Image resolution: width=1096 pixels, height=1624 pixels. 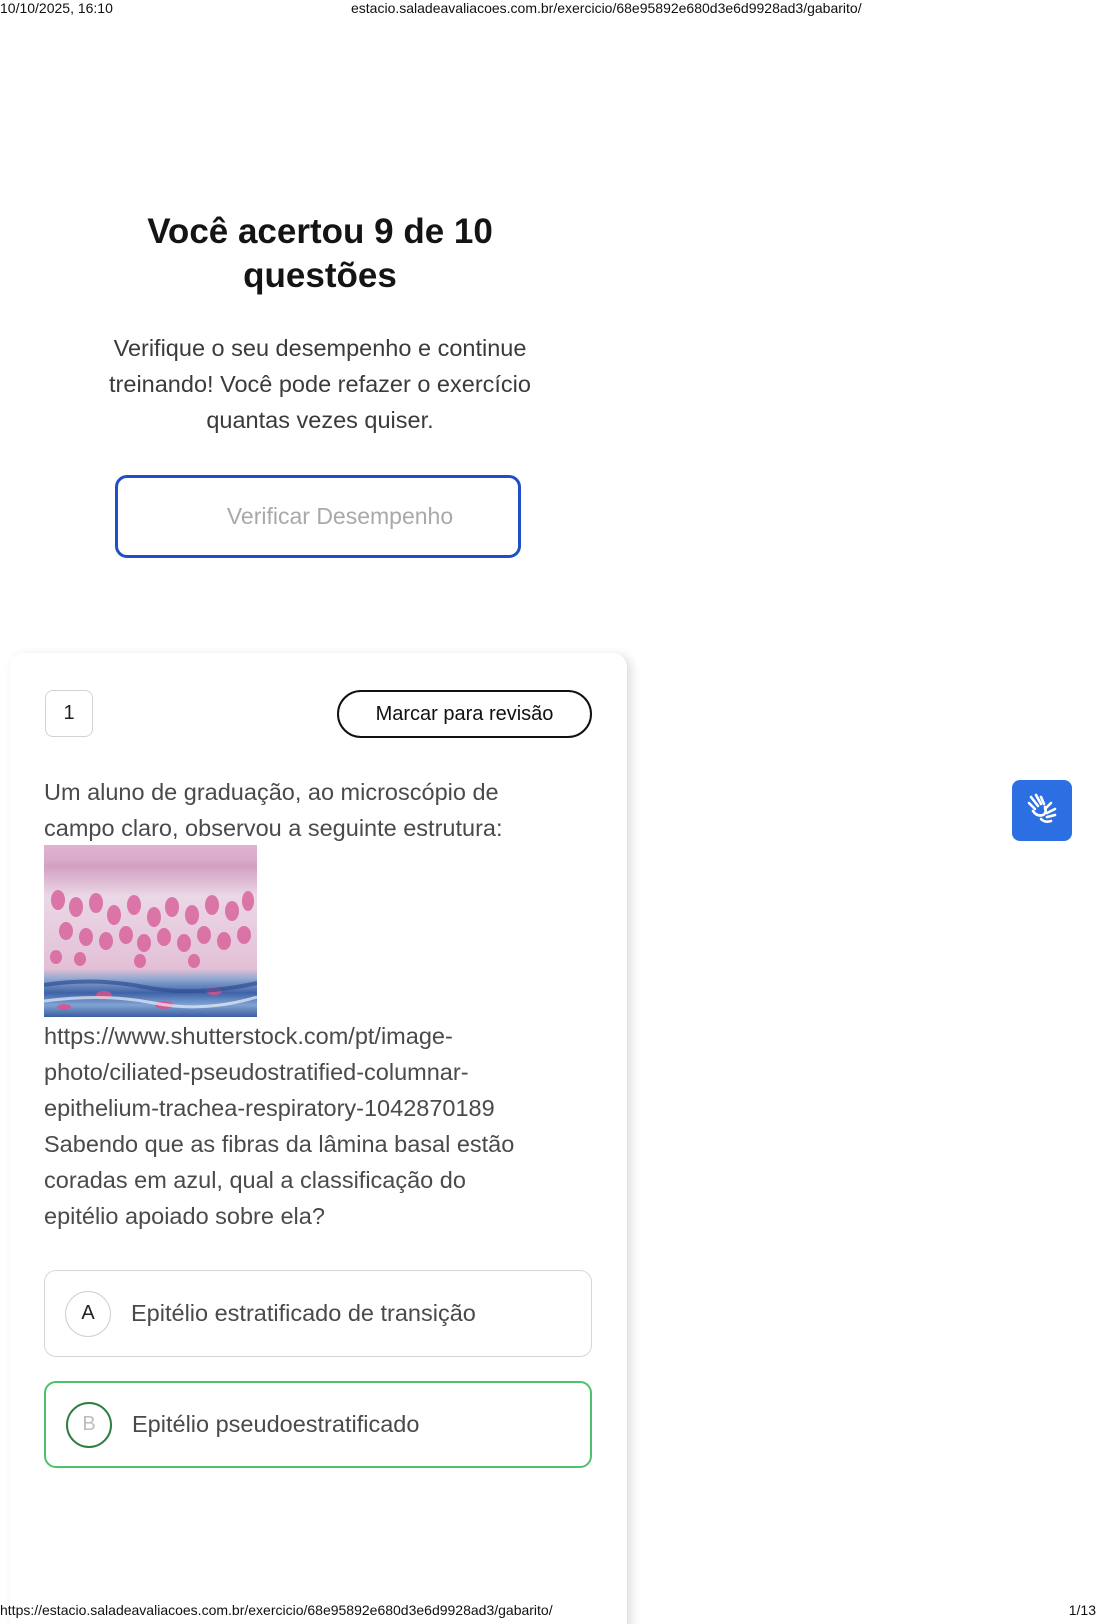 I want to click on result-subtitle-line: quantas vezes quiser., so click(x=320, y=420).